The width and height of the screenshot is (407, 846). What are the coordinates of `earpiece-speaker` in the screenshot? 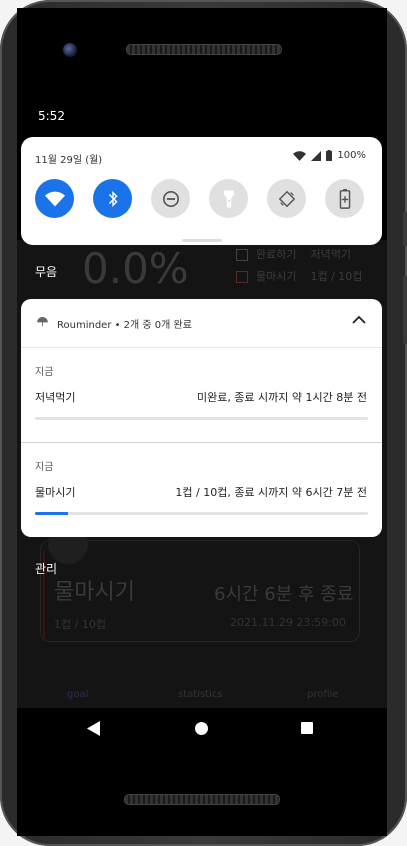 It's located at (204, 49).